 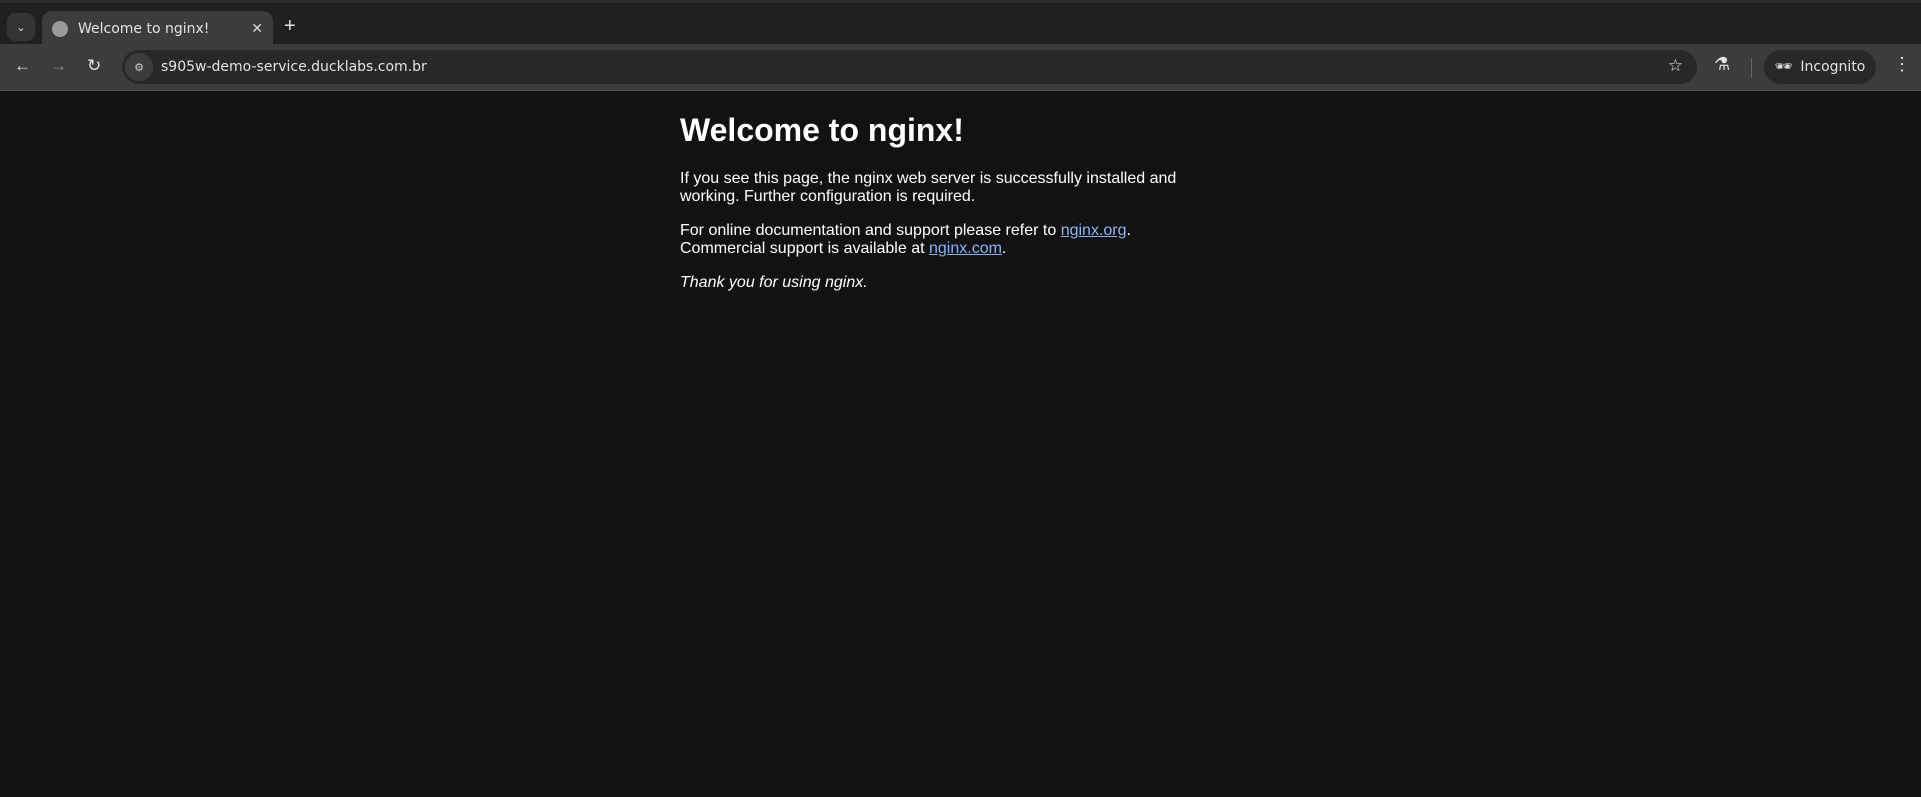 What do you see at coordinates (1783, 67) in the screenshot?
I see `incognito-icon: 🕶` at bounding box center [1783, 67].